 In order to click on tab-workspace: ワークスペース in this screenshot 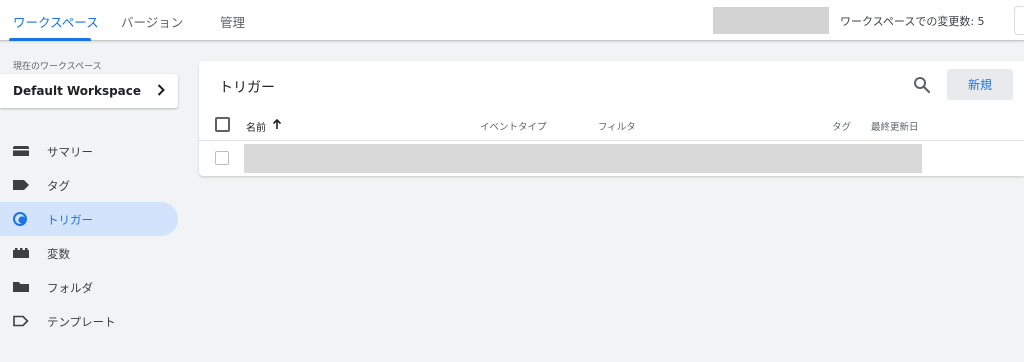, I will do `click(56, 21)`.